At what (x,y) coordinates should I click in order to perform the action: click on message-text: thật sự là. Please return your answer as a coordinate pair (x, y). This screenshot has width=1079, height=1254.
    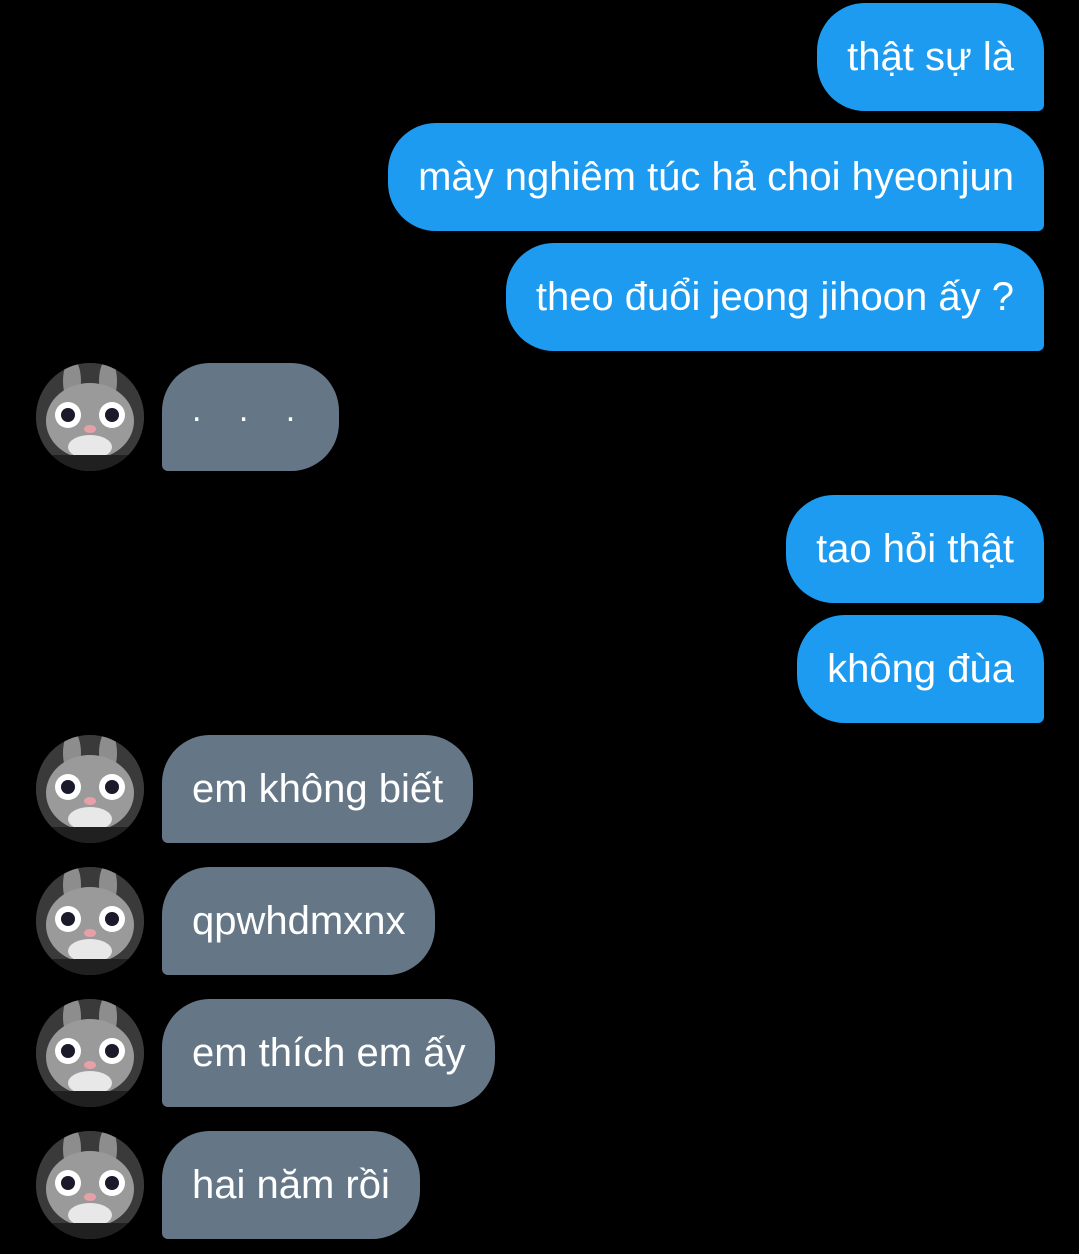
    Looking at the image, I should click on (930, 56).